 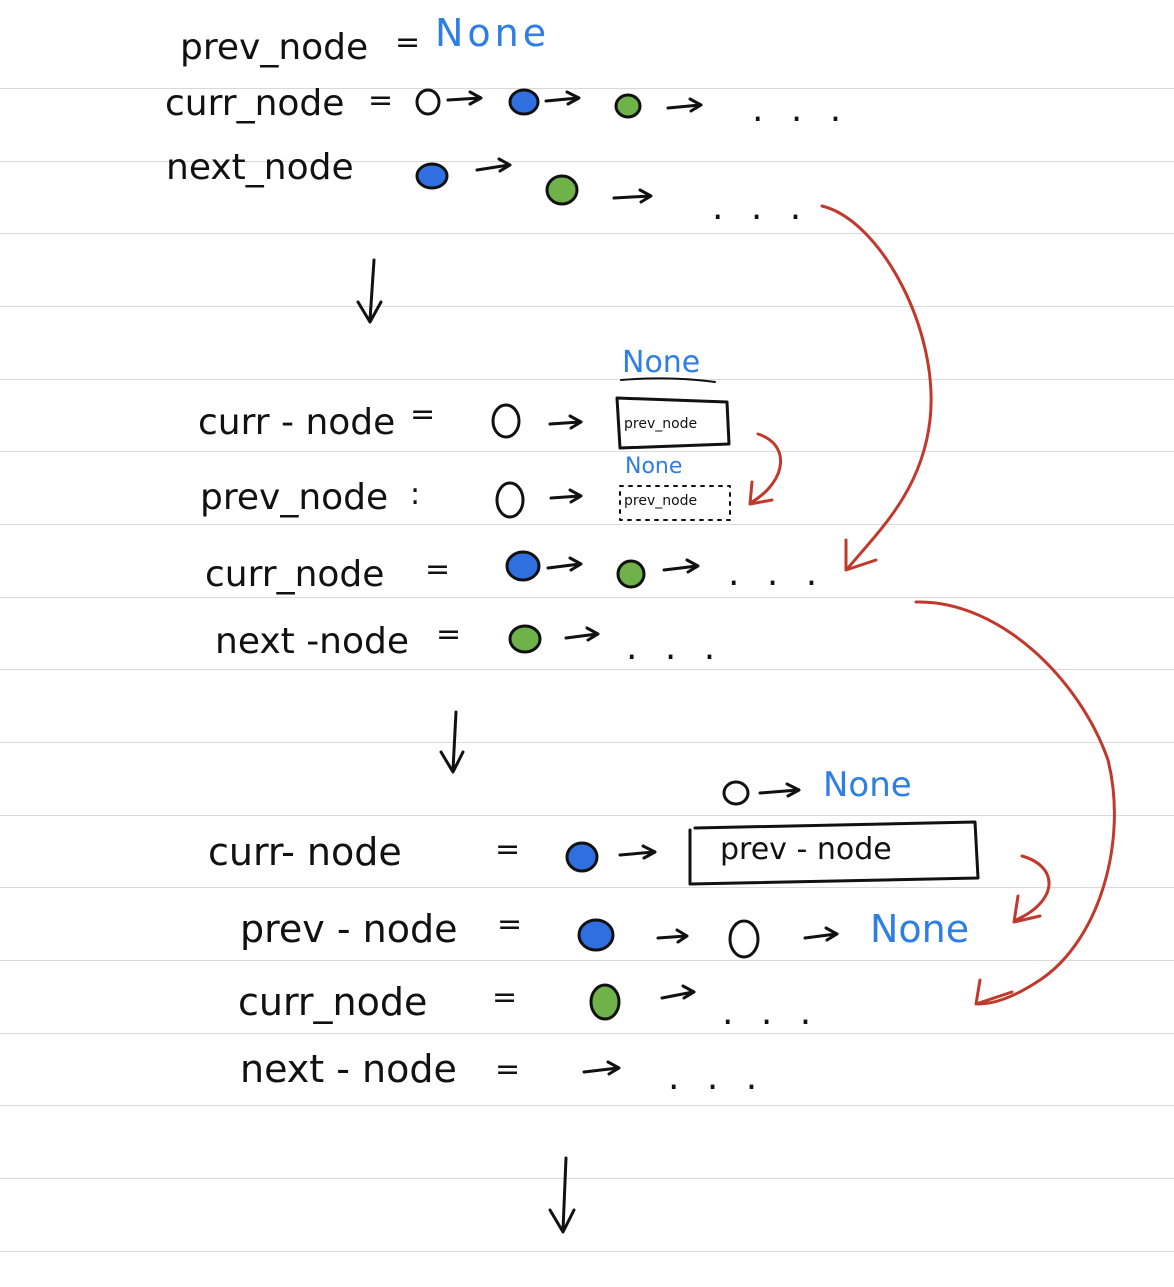 What do you see at coordinates (668, 380) in the screenshot?
I see `none-underline` at bounding box center [668, 380].